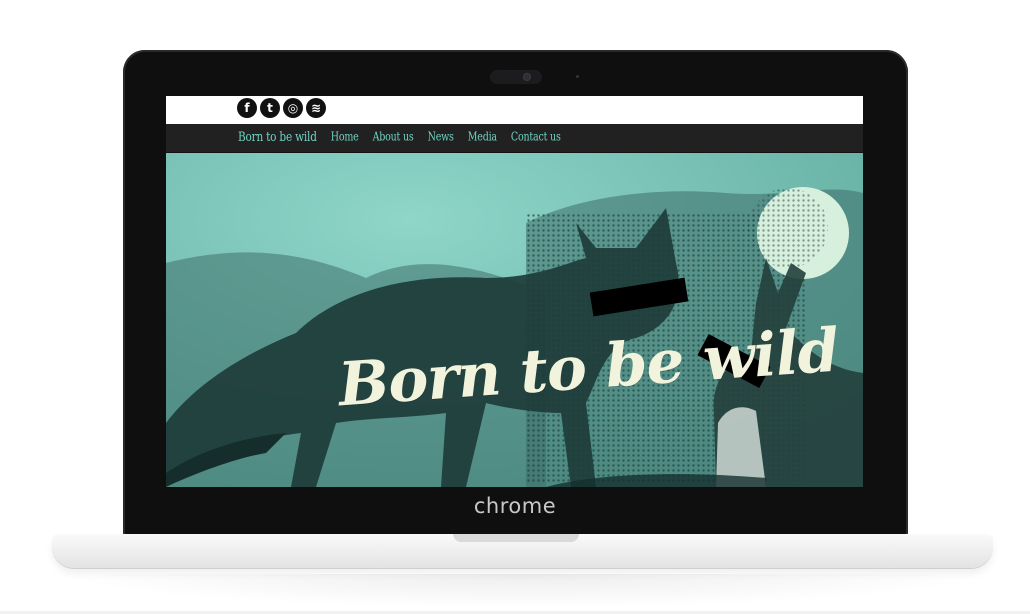 This screenshot has height=614, width=1030. Describe the element at coordinates (345, 137) in the screenshot. I see `nav-item-home: Home` at that location.